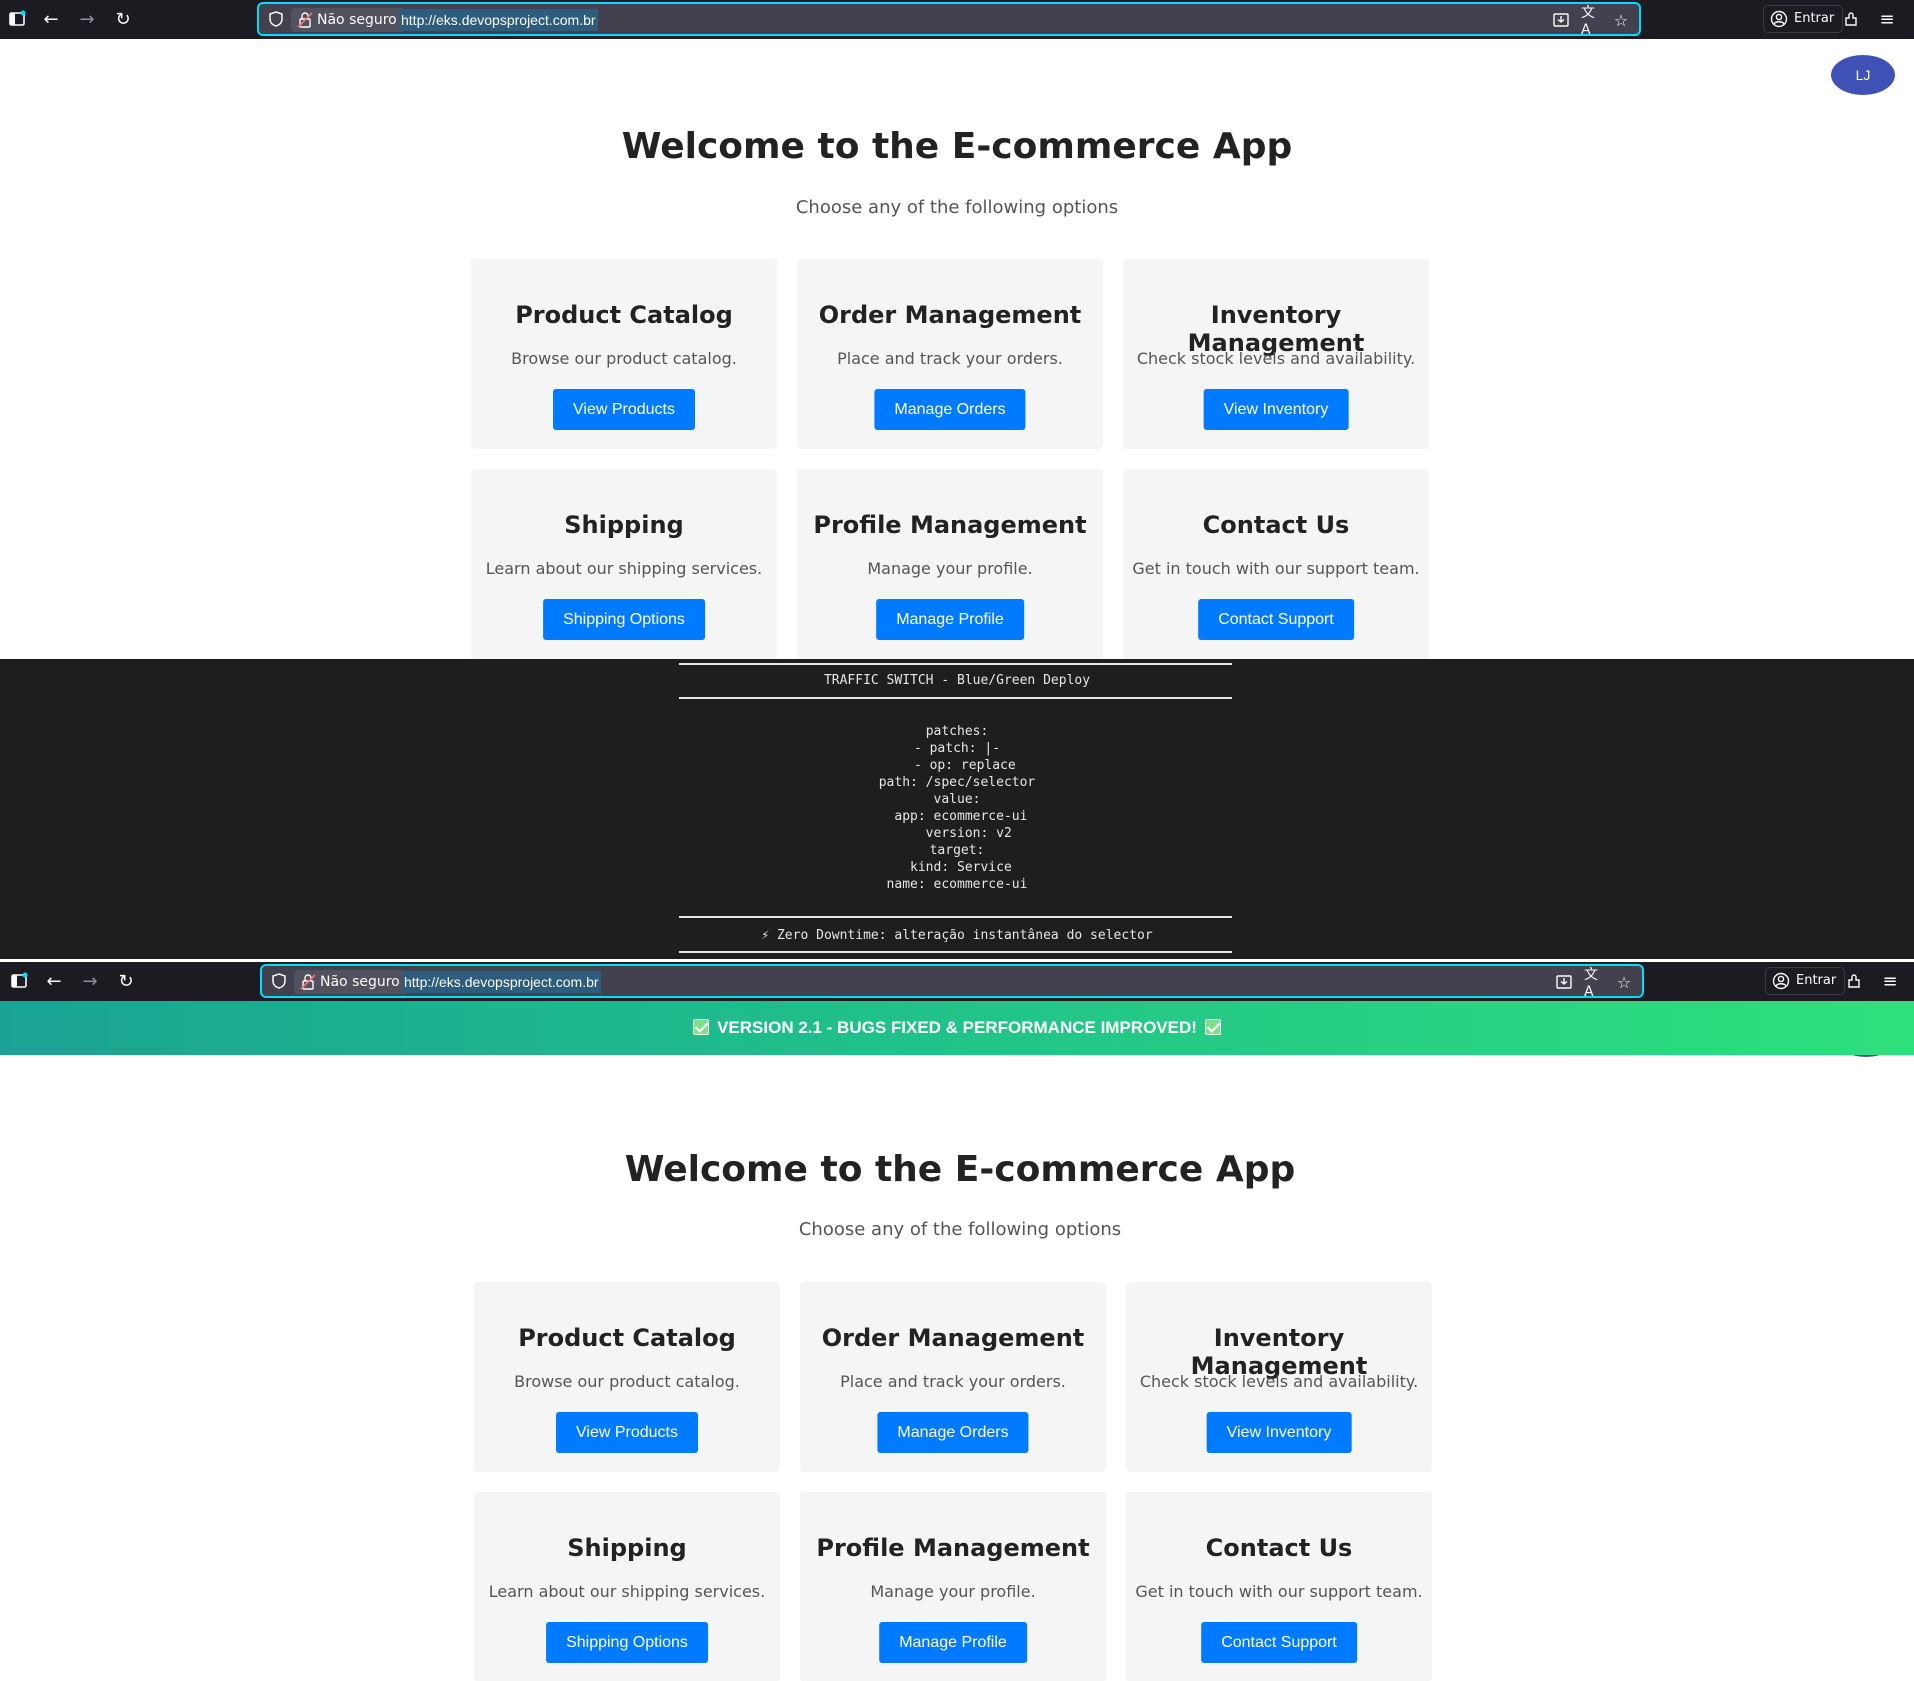 This screenshot has height=1681, width=1914. I want to click on card-description: Manage your profile., so click(953, 1591).